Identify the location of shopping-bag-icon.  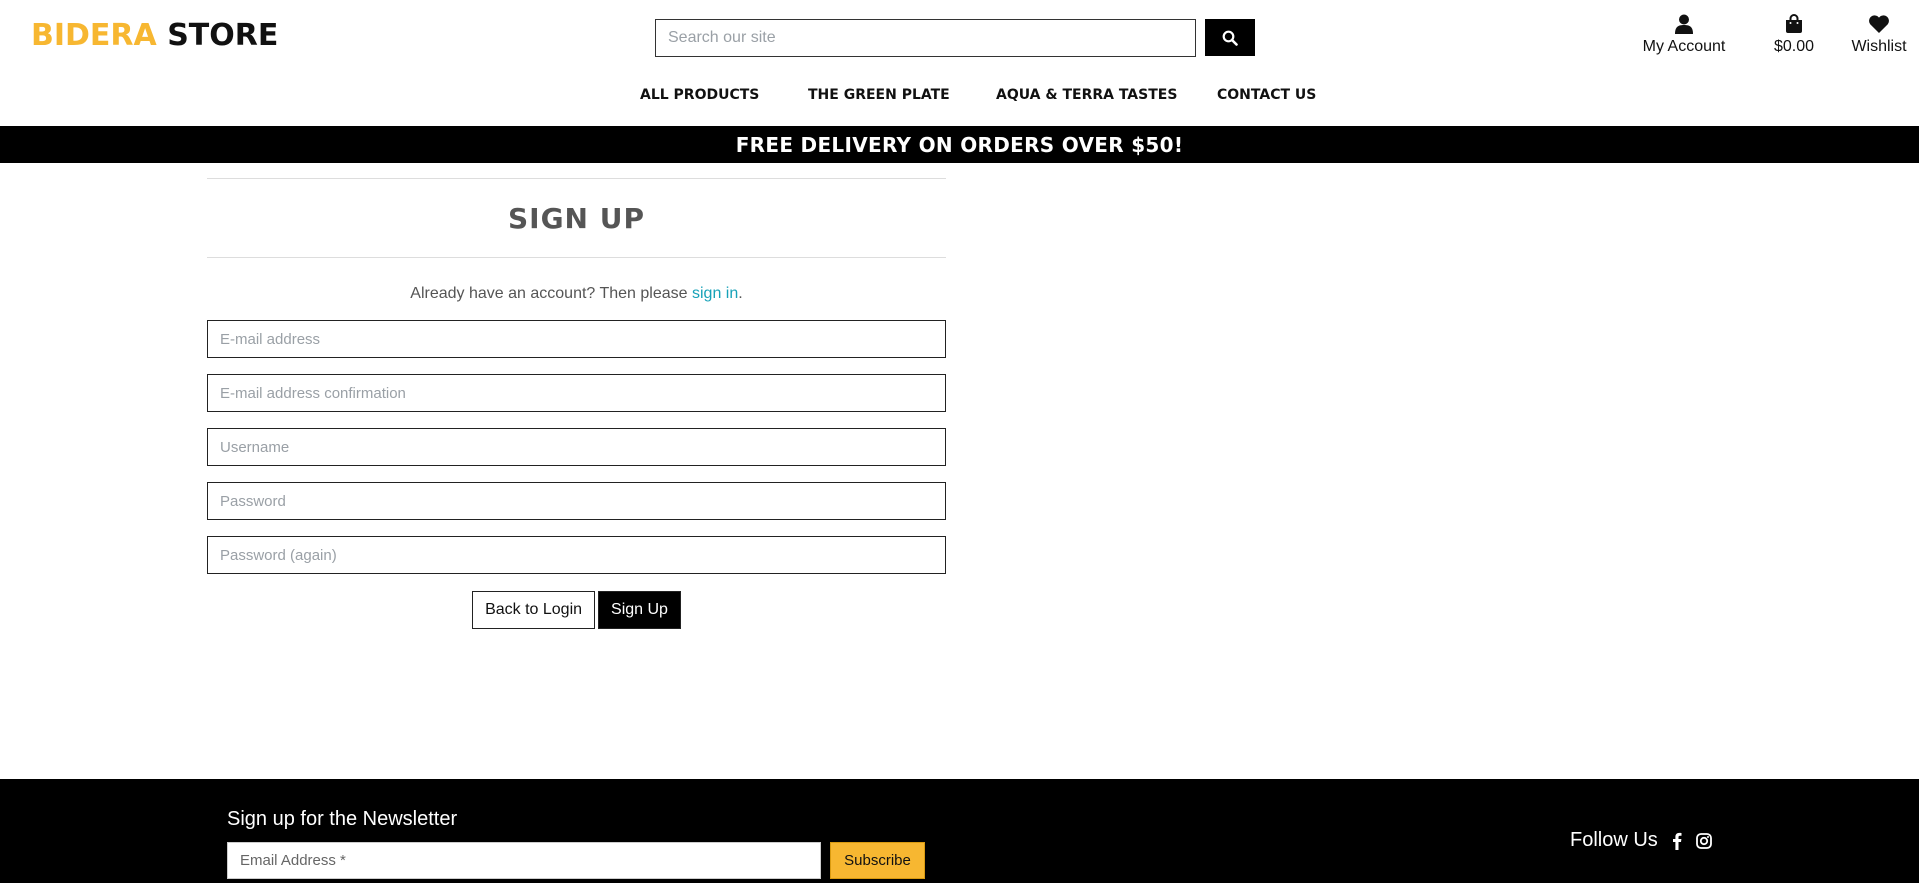
(1794, 23).